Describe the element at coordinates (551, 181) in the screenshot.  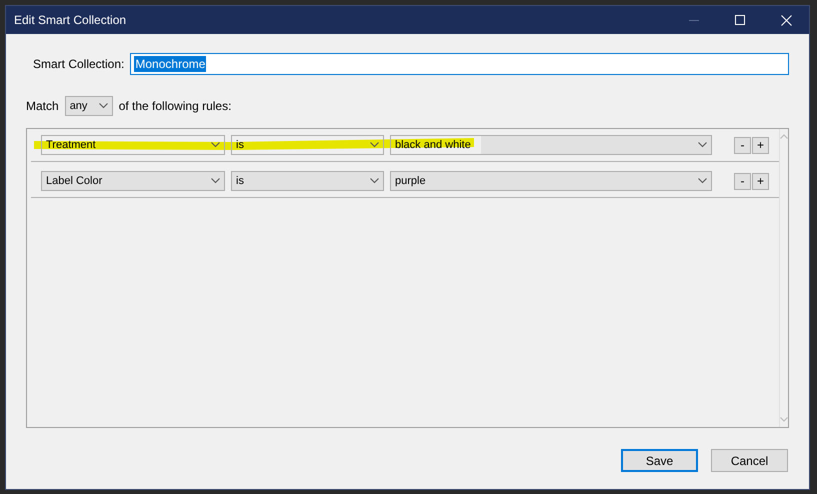
I see `value-dropdown: purple` at that location.